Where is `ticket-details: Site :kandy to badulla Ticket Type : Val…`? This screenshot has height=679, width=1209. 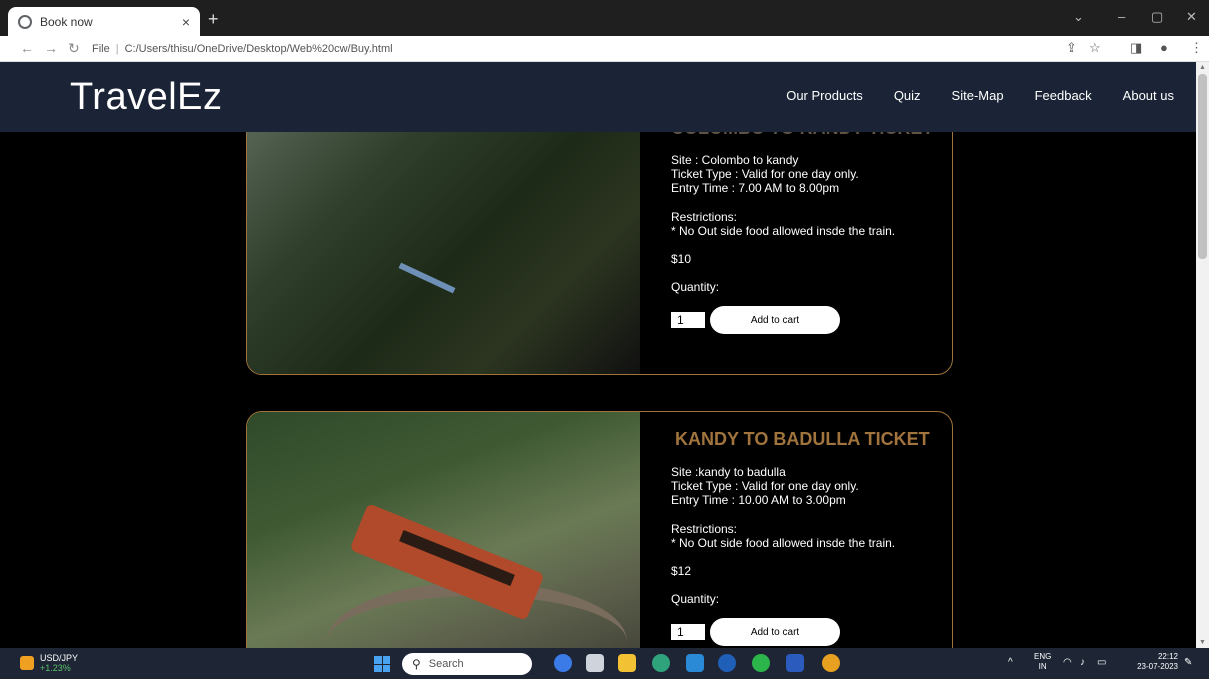
ticket-details: Site :kandy to badulla Ticket Type : Val… is located at coordinates (765, 486).